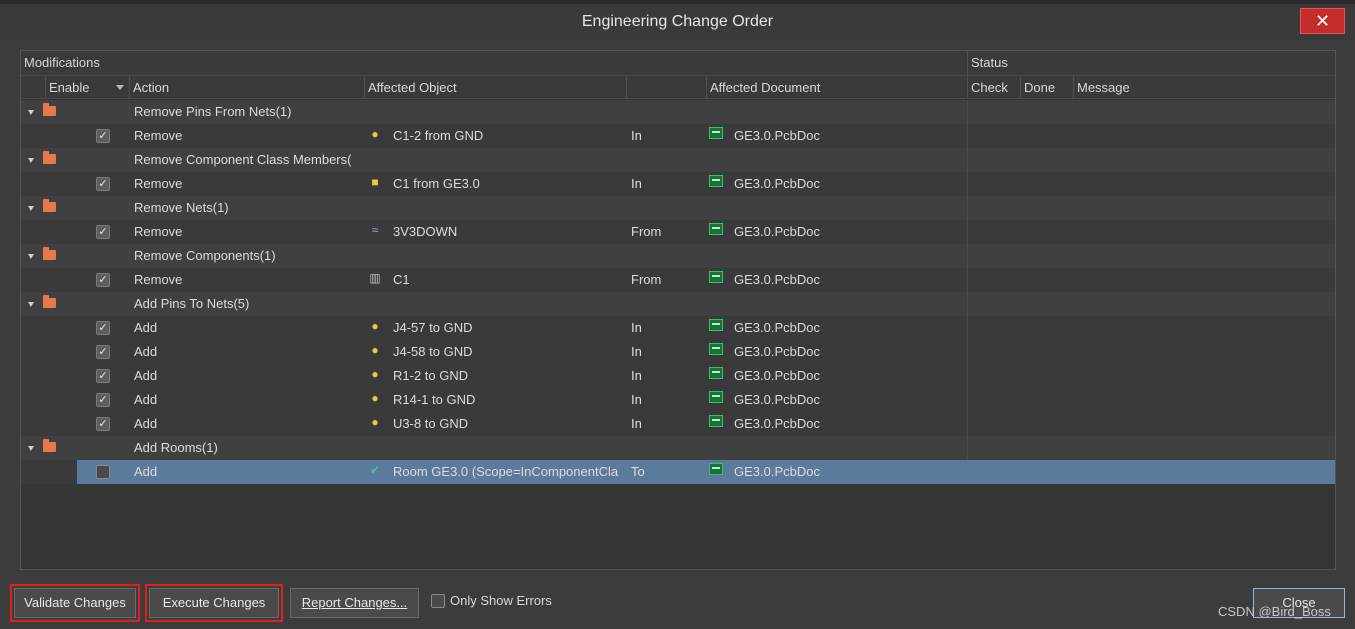  I want to click on window-title: Engineering Change Order, so click(677, 21).